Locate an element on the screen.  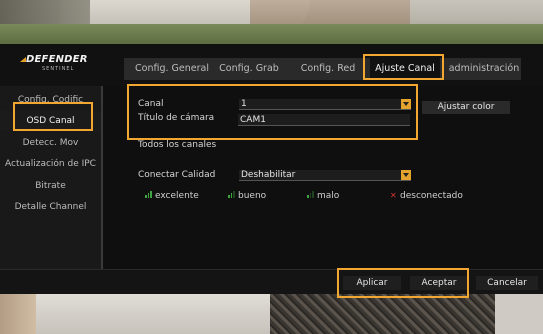
sidebar-item-detecc-mov: Detecc. Mov is located at coordinates (50, 143).